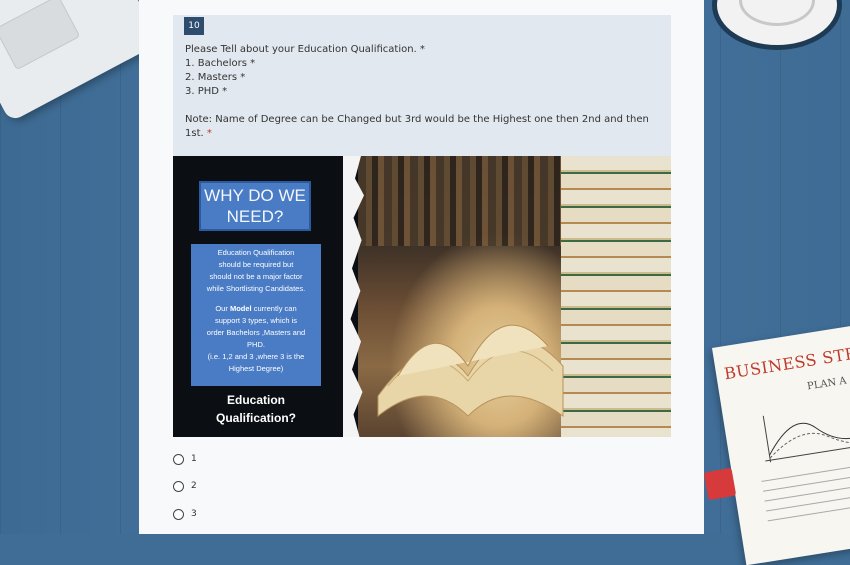  Describe the element at coordinates (206, 91) in the screenshot. I see `question-line: 3. PHD *` at that location.